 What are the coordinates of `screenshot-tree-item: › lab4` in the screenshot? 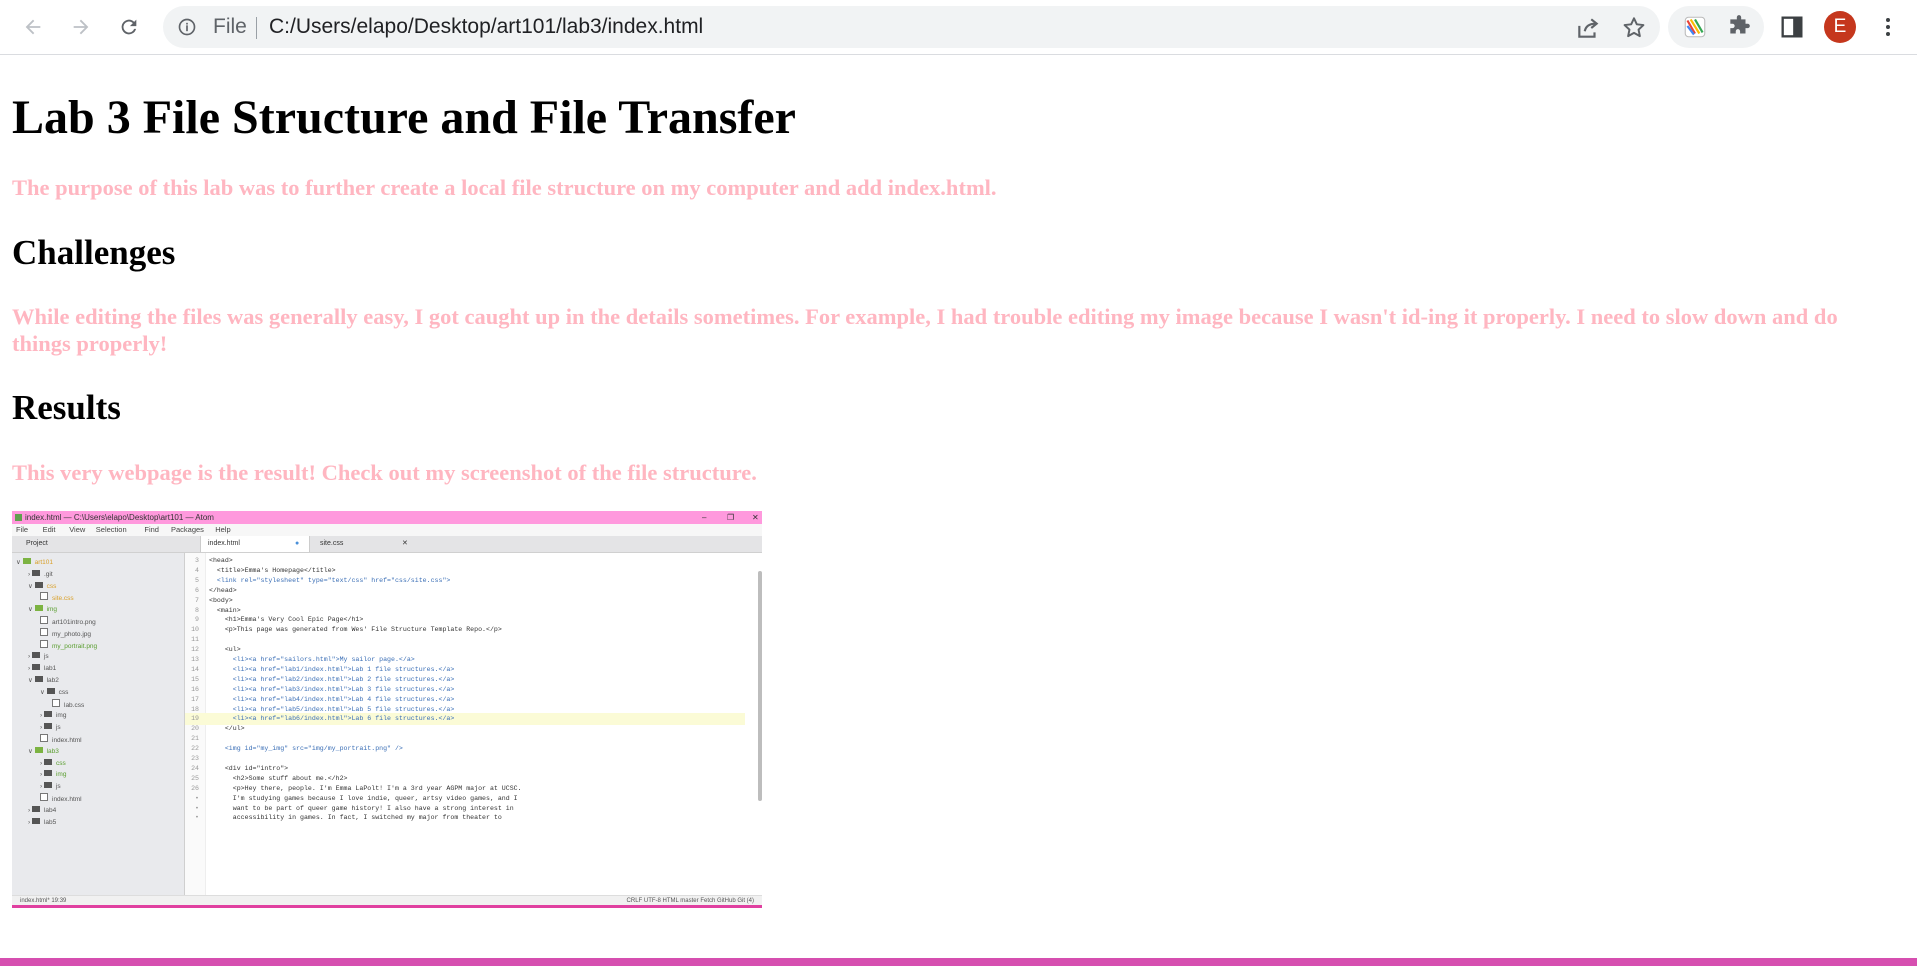 It's located at (42, 809).